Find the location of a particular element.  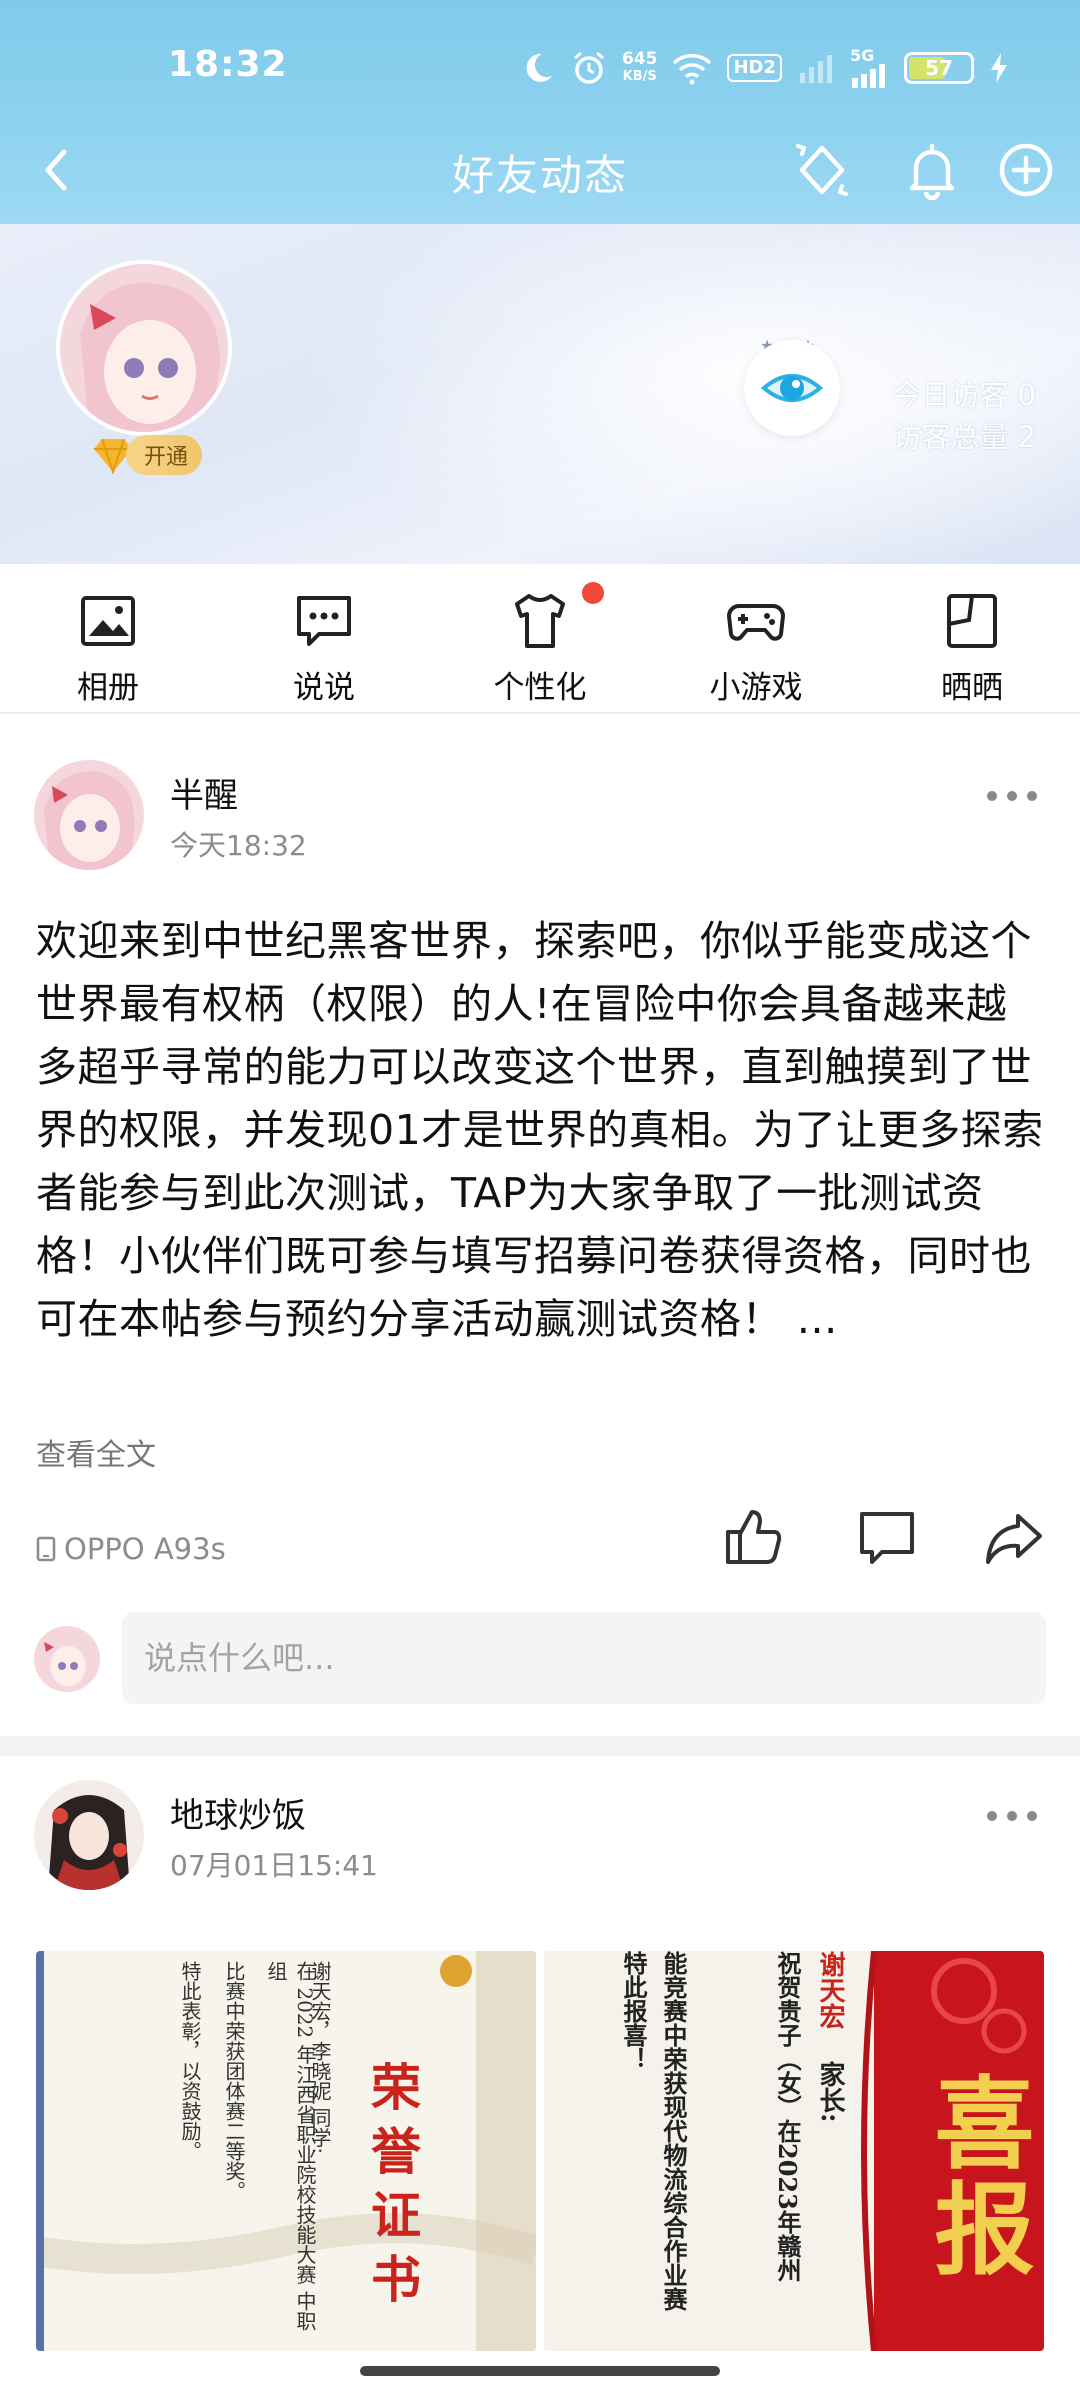

profile-avatar is located at coordinates (144, 348).